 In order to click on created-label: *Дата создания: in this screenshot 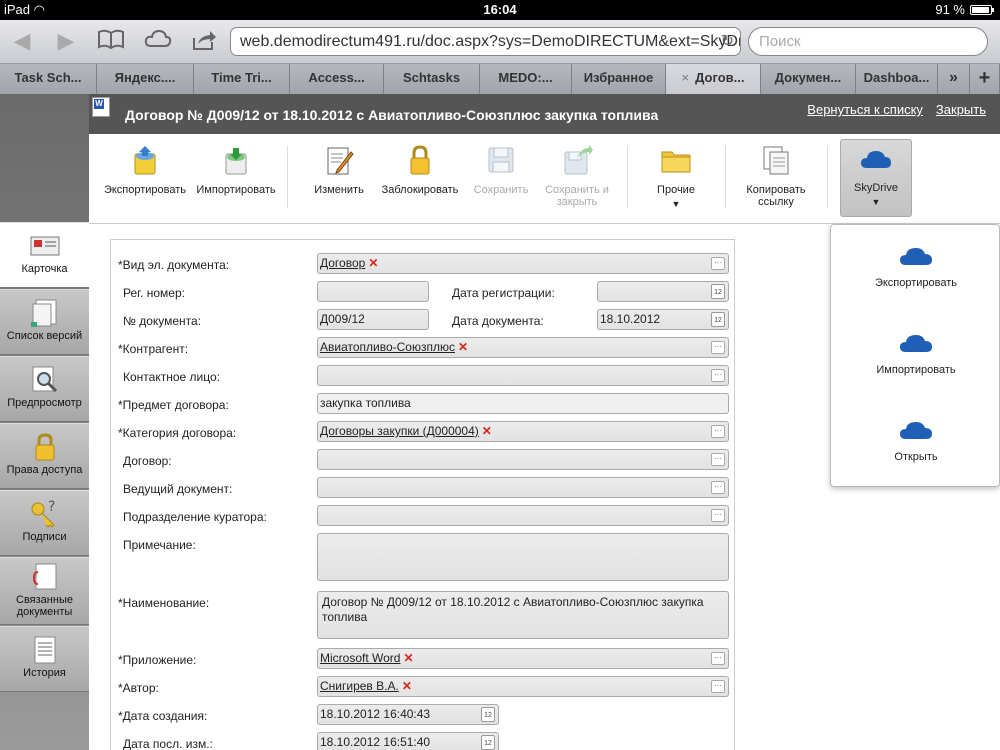, I will do `click(163, 716)`.